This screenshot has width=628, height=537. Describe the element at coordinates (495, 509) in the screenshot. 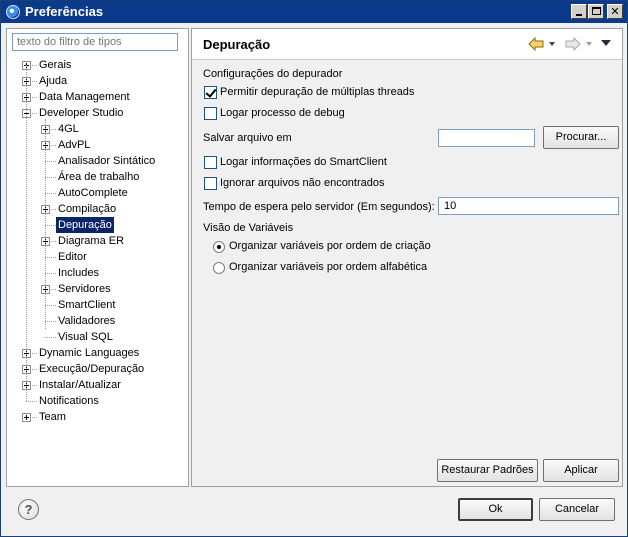

I see `ok-button: Ok` at that location.